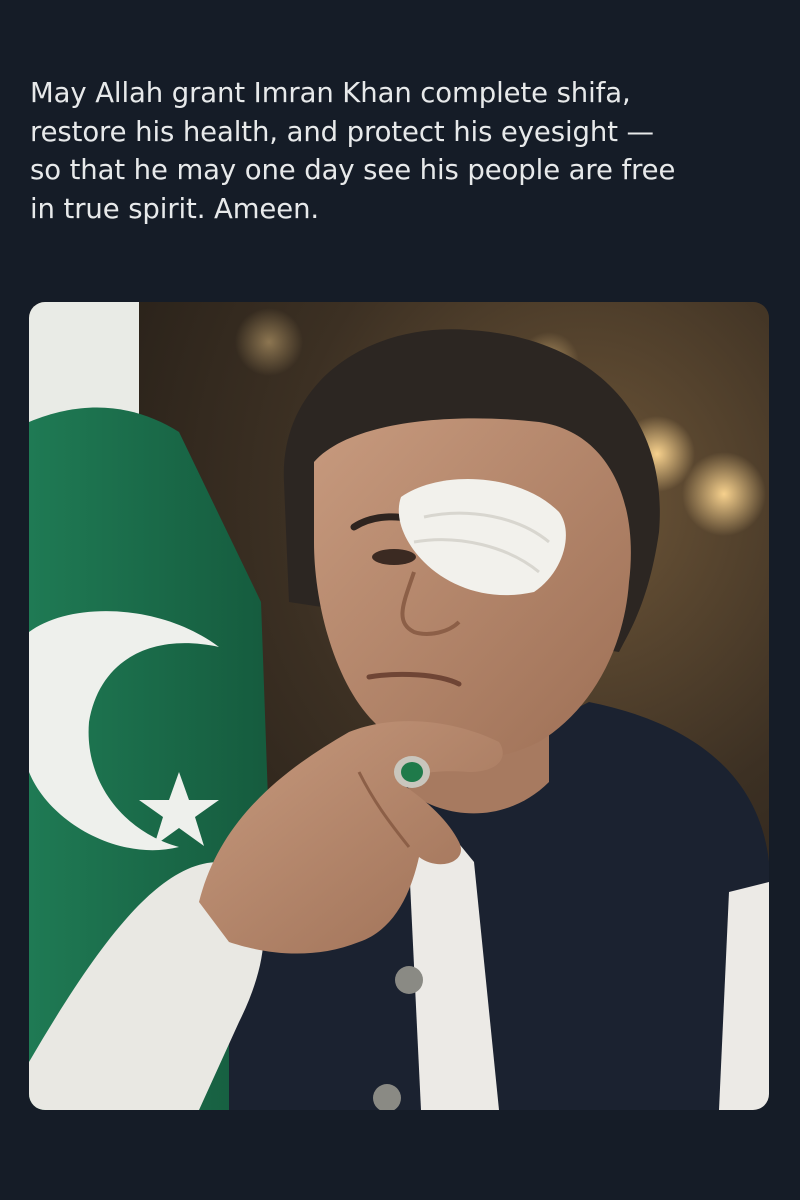  I want to click on post-text-line: in true spirit. Ameen., so click(175, 208).